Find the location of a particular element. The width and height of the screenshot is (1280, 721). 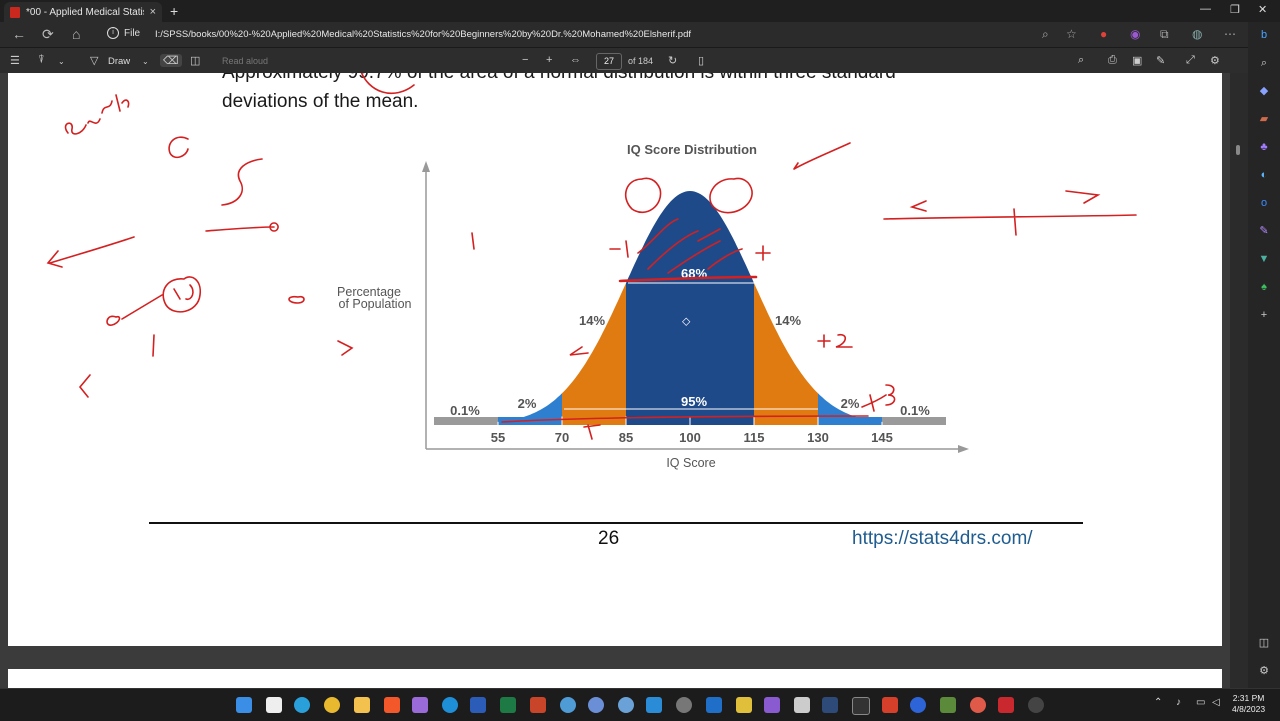

brave-icon is located at coordinates (392, 705).